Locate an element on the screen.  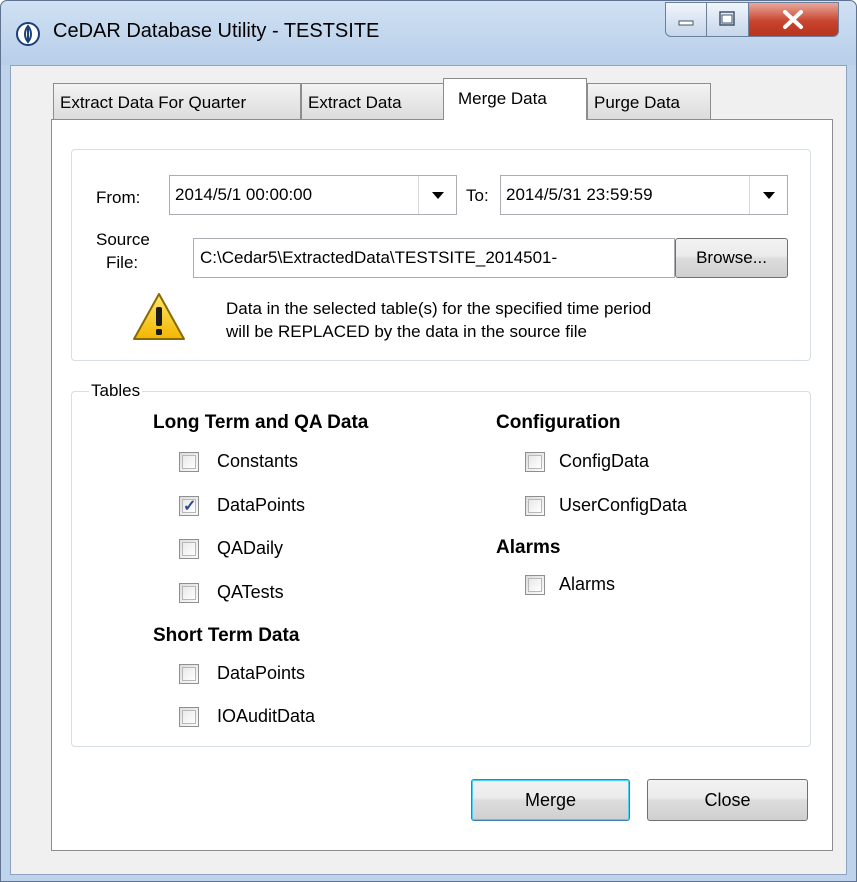
userconfigdata-label: UserConfigData is located at coordinates (623, 505).